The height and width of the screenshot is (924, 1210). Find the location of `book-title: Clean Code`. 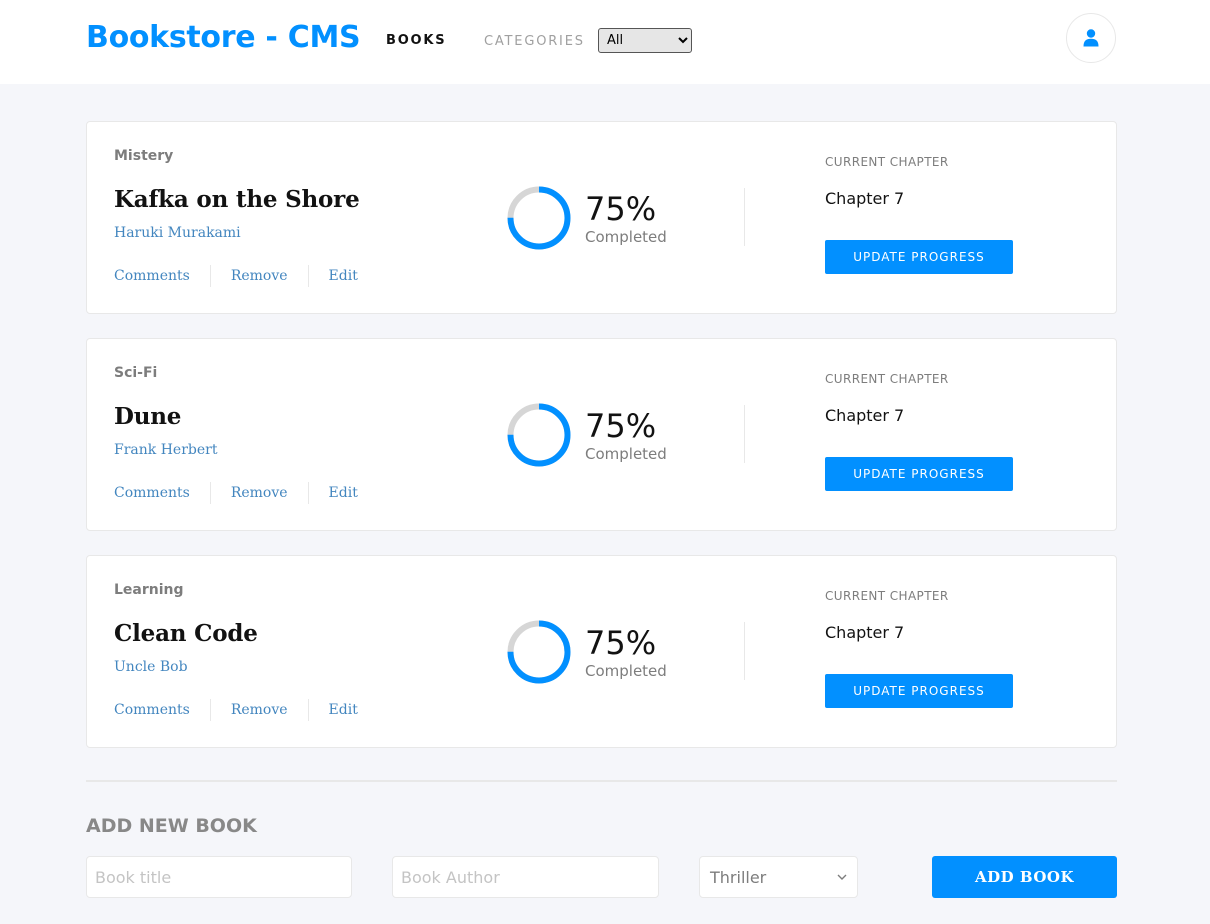

book-title: Clean Code is located at coordinates (186, 633).